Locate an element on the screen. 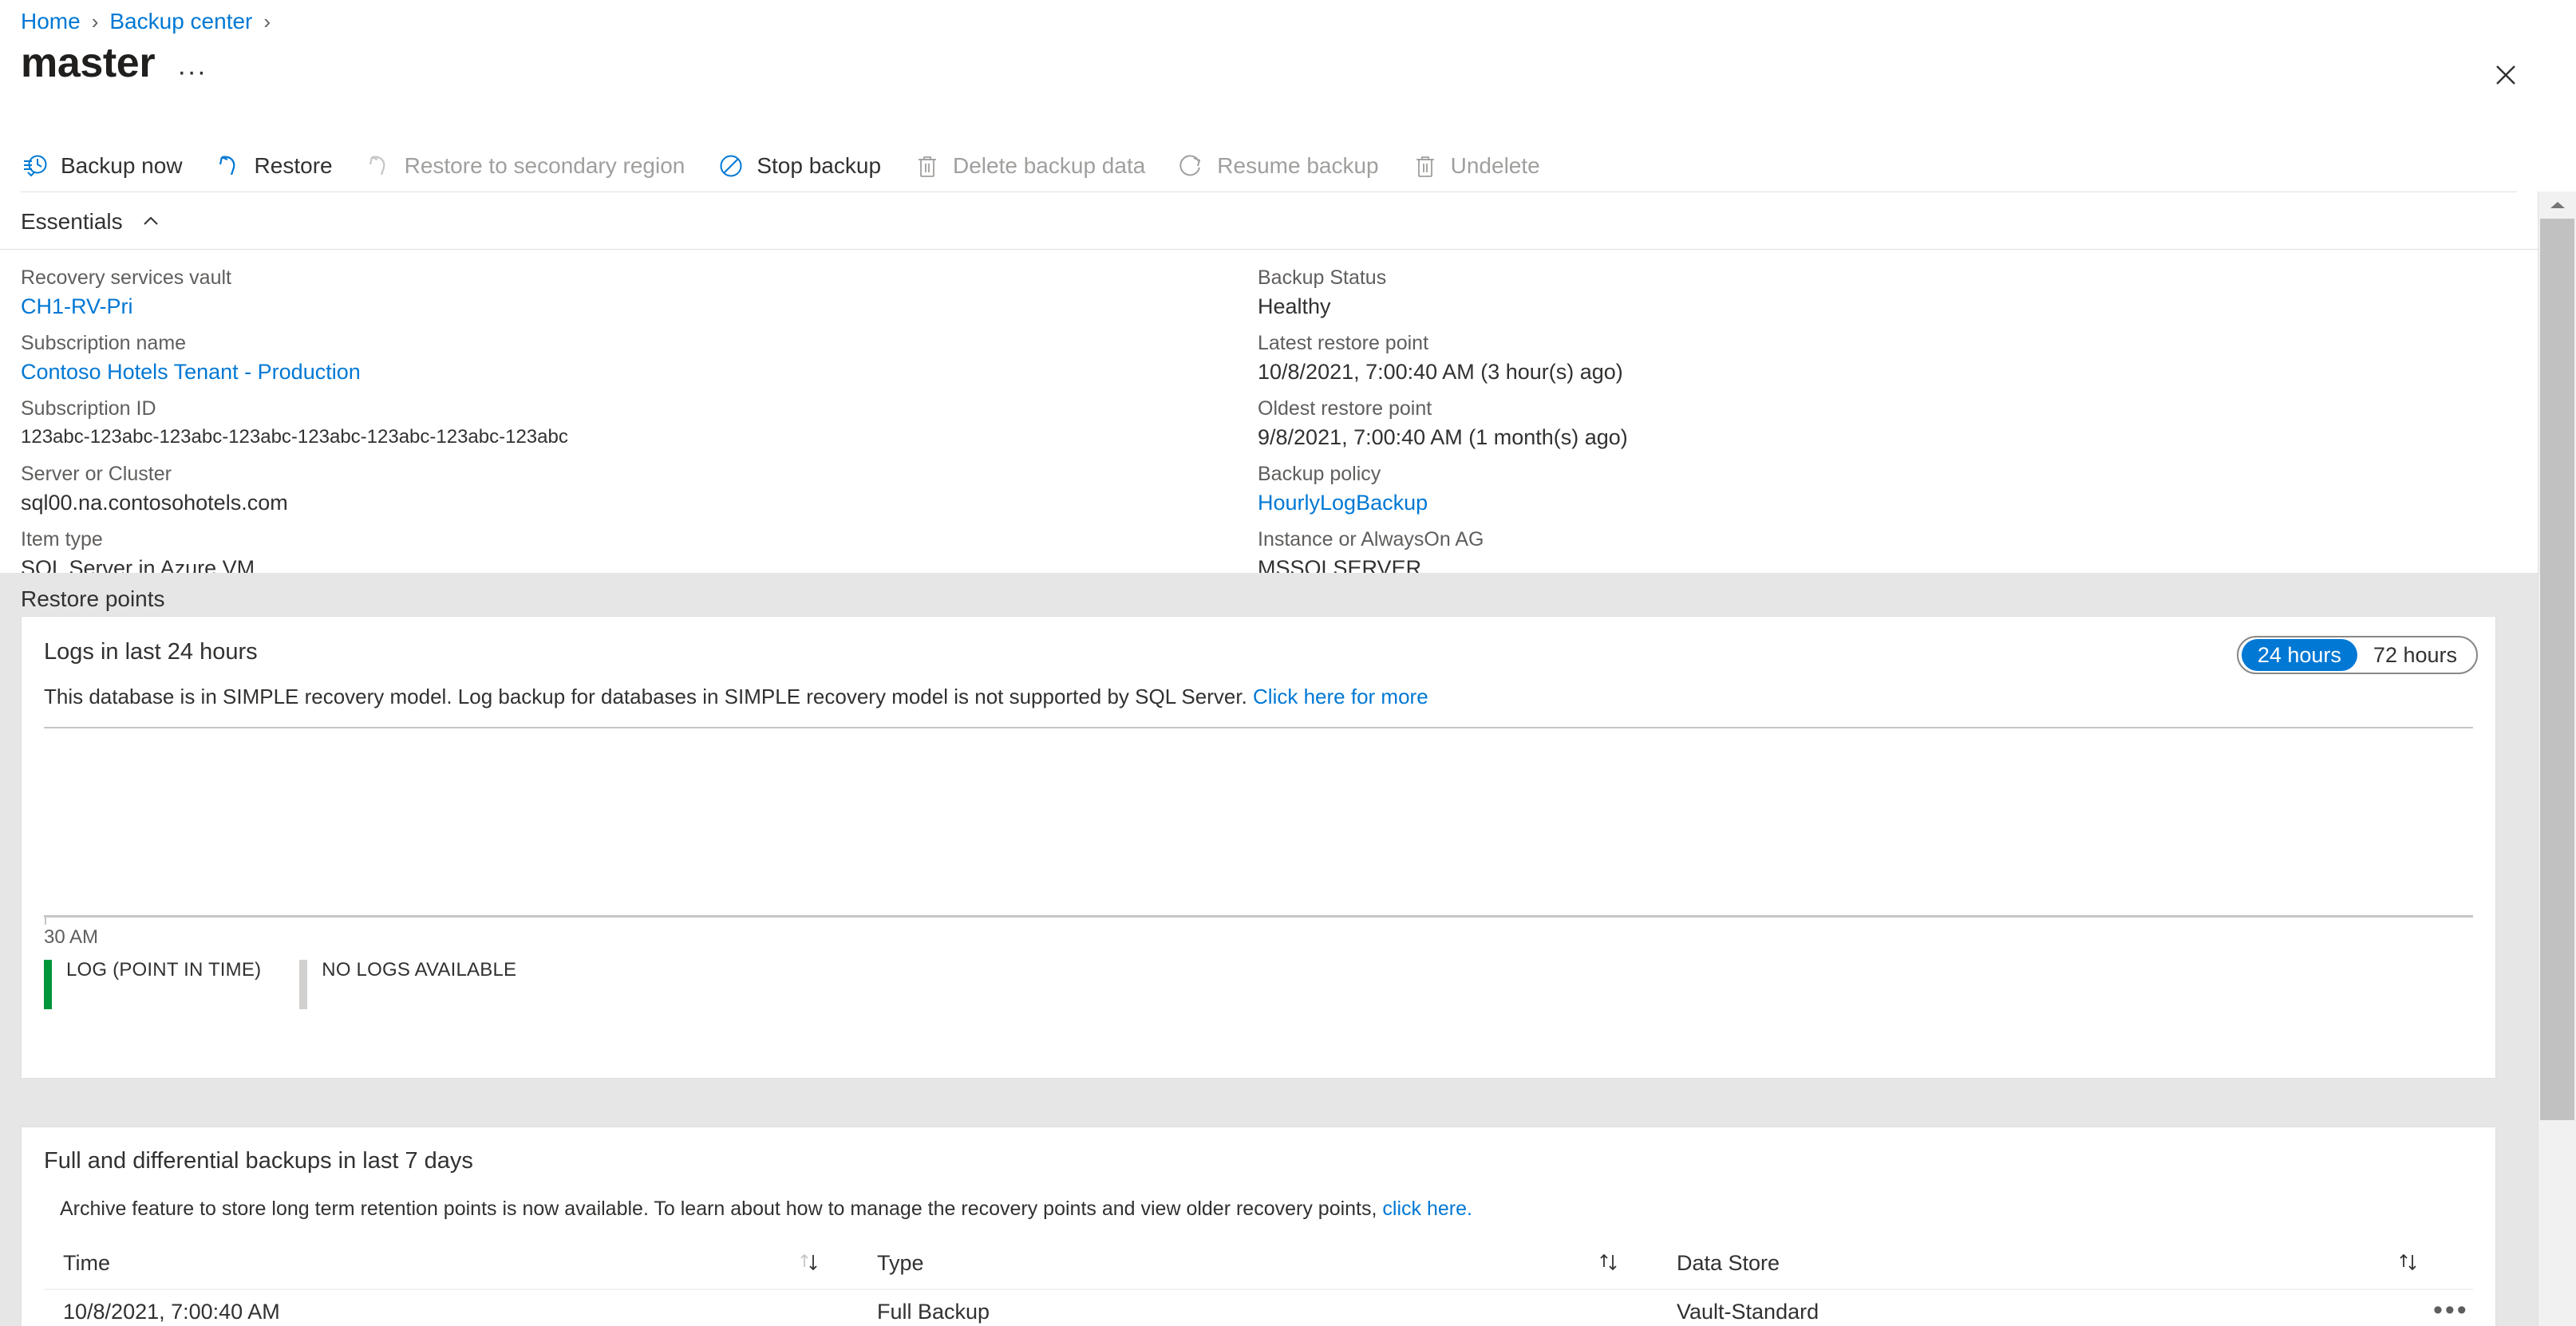 Image resolution: width=2576 pixels, height=1326 pixels. chart-top-divider is located at coordinates (1258, 727).